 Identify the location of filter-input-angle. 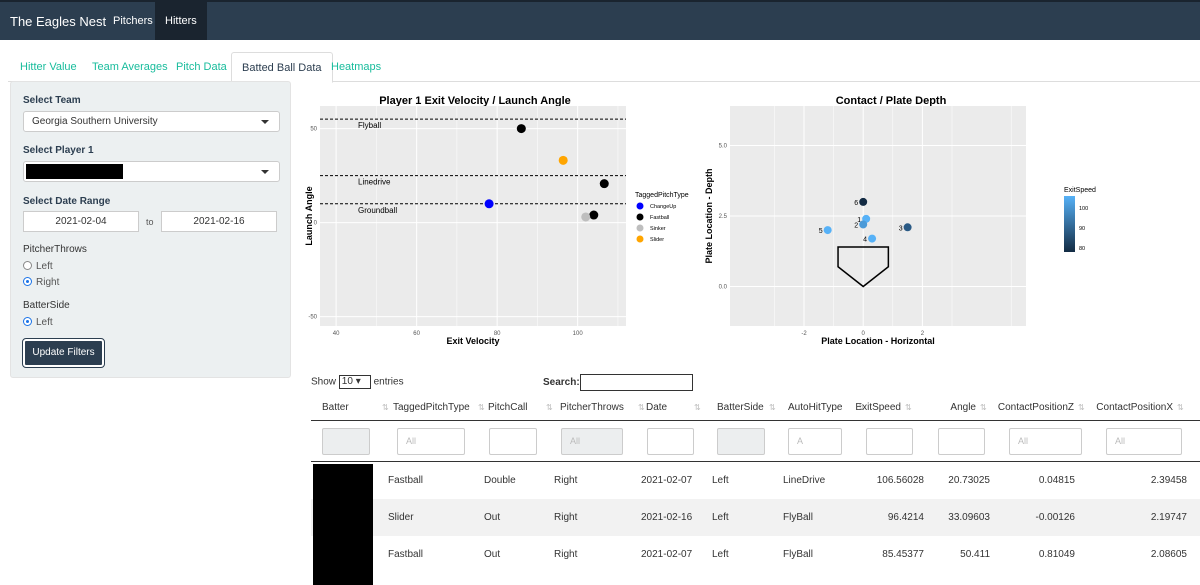
(961, 441).